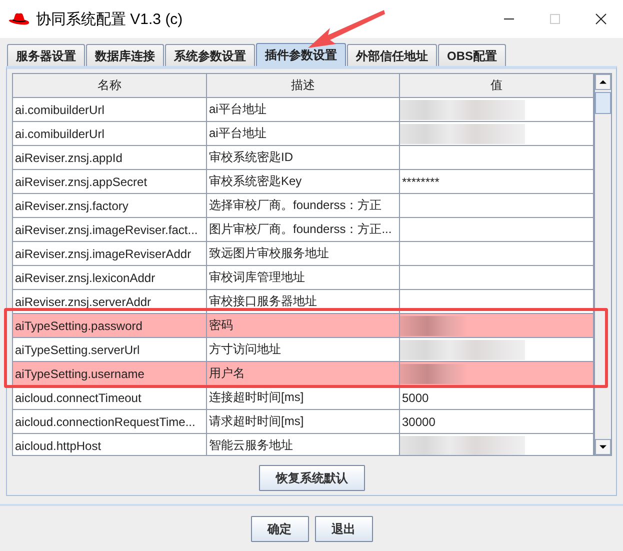 The width and height of the screenshot is (623, 551). What do you see at coordinates (110, 374) in the screenshot?
I see `table-cell: aiTypeSetting.username` at bounding box center [110, 374].